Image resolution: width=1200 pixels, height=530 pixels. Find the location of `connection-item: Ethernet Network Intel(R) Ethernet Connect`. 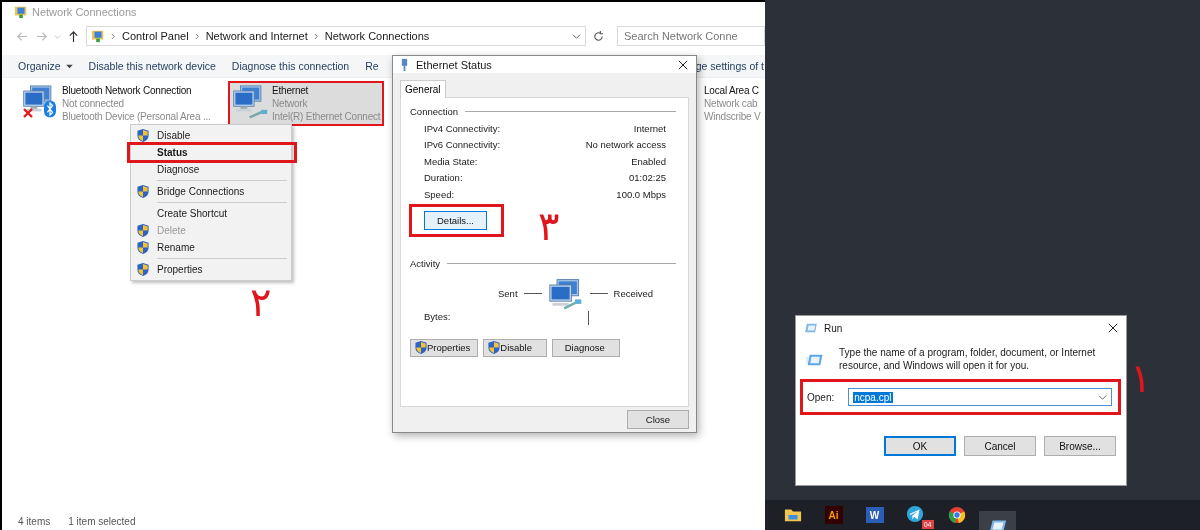

connection-item: Ethernet Network Intel(R) Ethernet Connect is located at coordinates (306, 103).